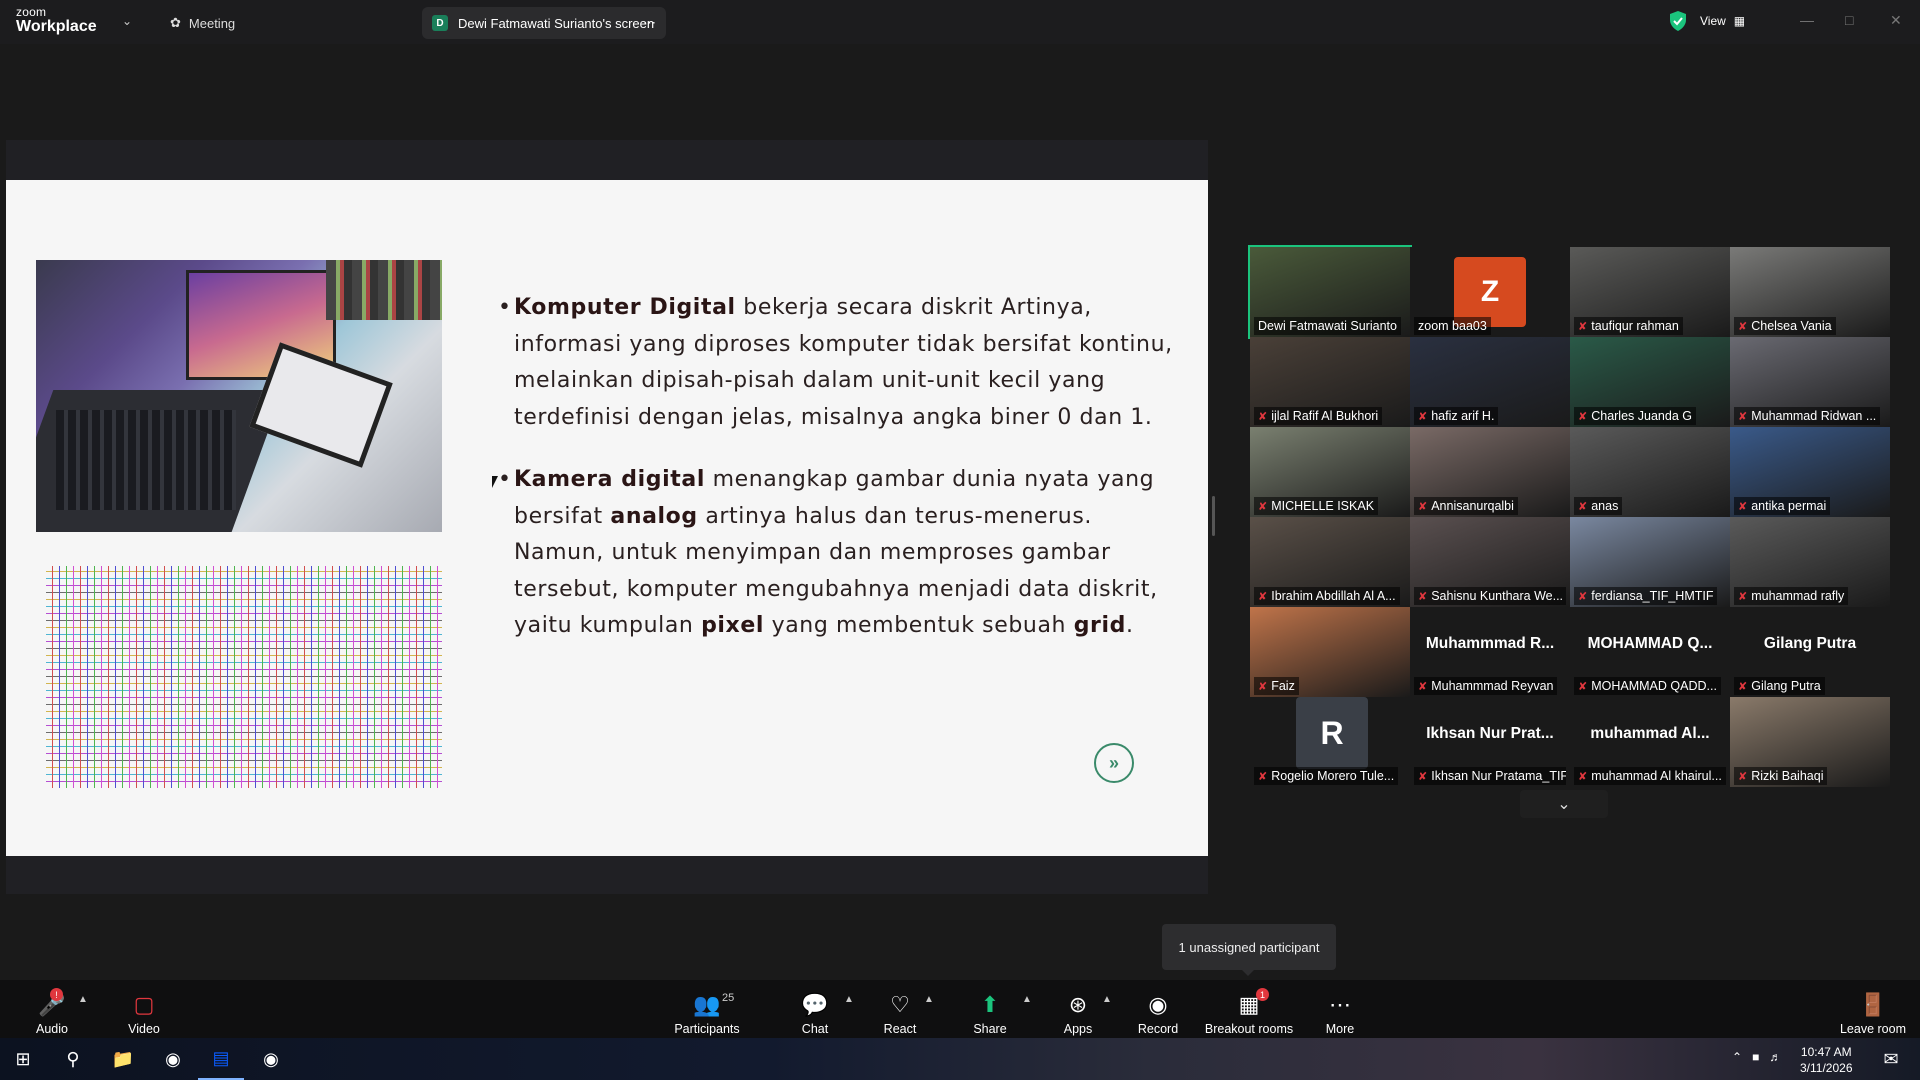  Describe the element at coordinates (1873, 1010) in the screenshot. I see `leave-room-button: 🚪 Leave room` at that location.